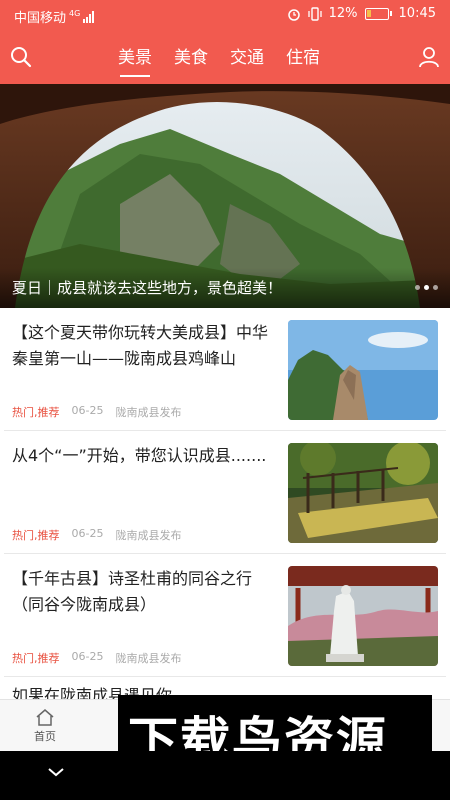 Image resolution: width=450 pixels, height=800 pixels. I want to click on article-title: 【这个夏天带你玩转大美成县】中华秦皇第一山——陇南成县鸡峰山, so click(140, 345).